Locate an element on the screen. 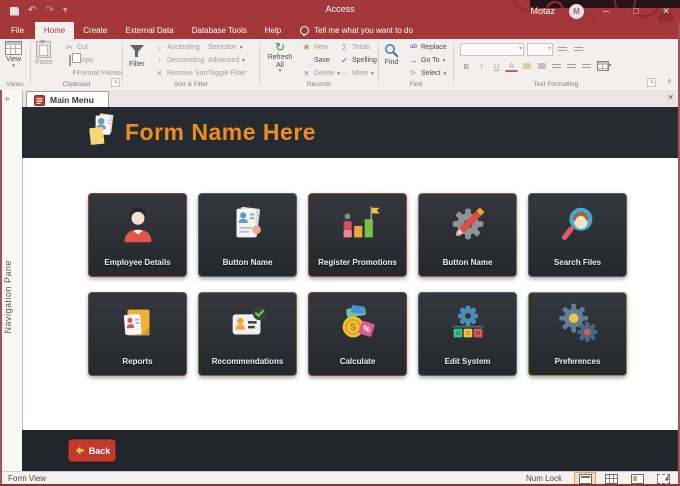  font-family-select is located at coordinates (492, 49).